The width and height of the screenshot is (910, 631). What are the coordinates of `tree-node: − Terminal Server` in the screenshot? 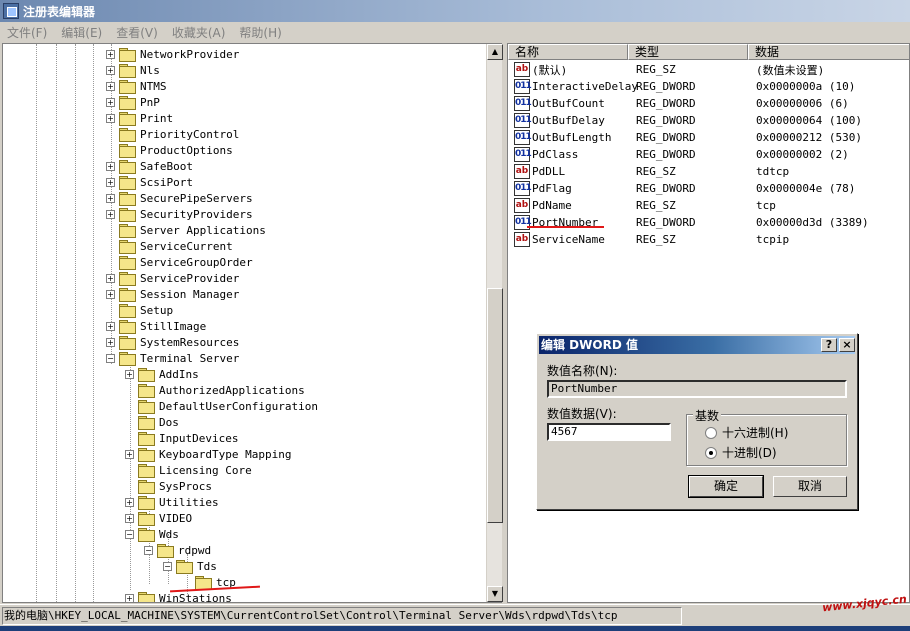 It's located at (172, 358).